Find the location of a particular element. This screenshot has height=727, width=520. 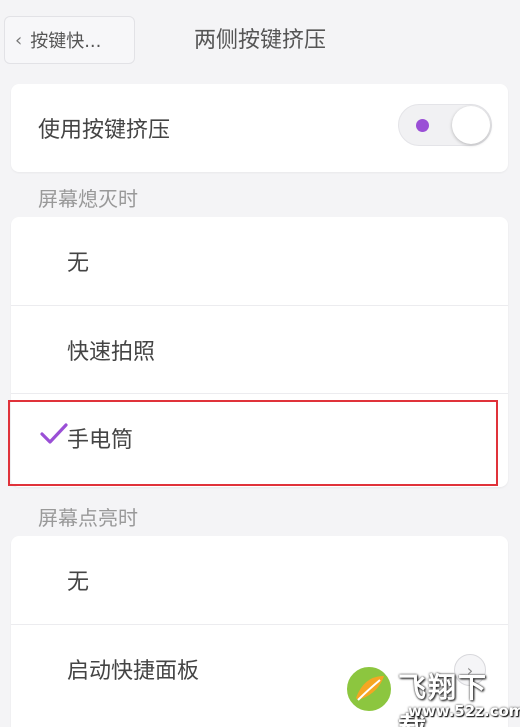

highlight-annotation-box is located at coordinates (253, 443).